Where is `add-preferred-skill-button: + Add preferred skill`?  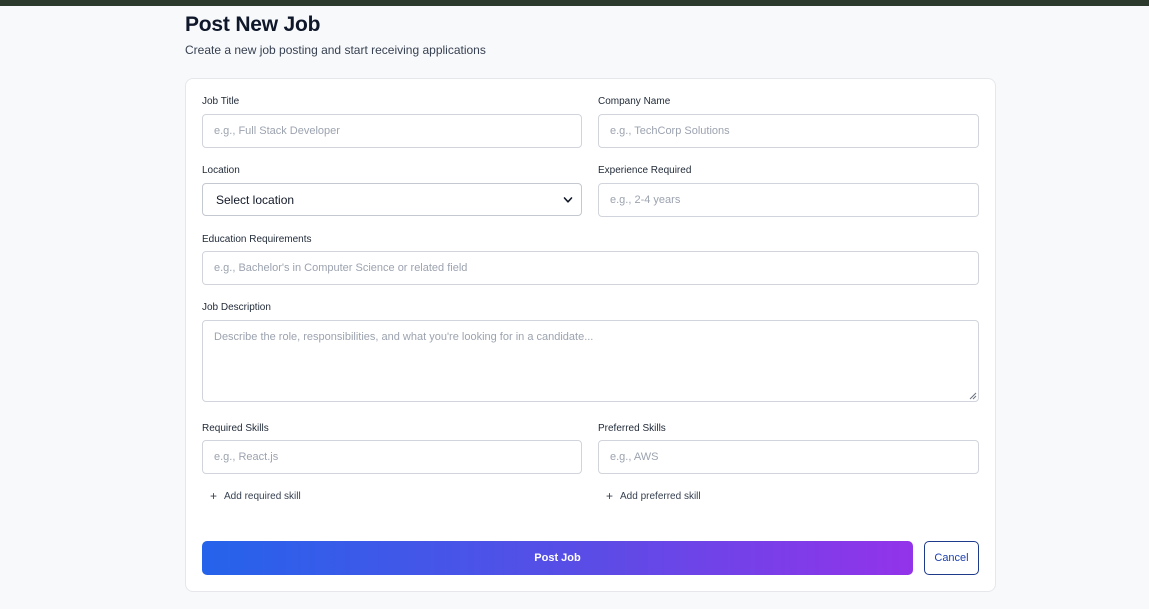
add-preferred-skill-button: + Add preferred skill is located at coordinates (653, 496).